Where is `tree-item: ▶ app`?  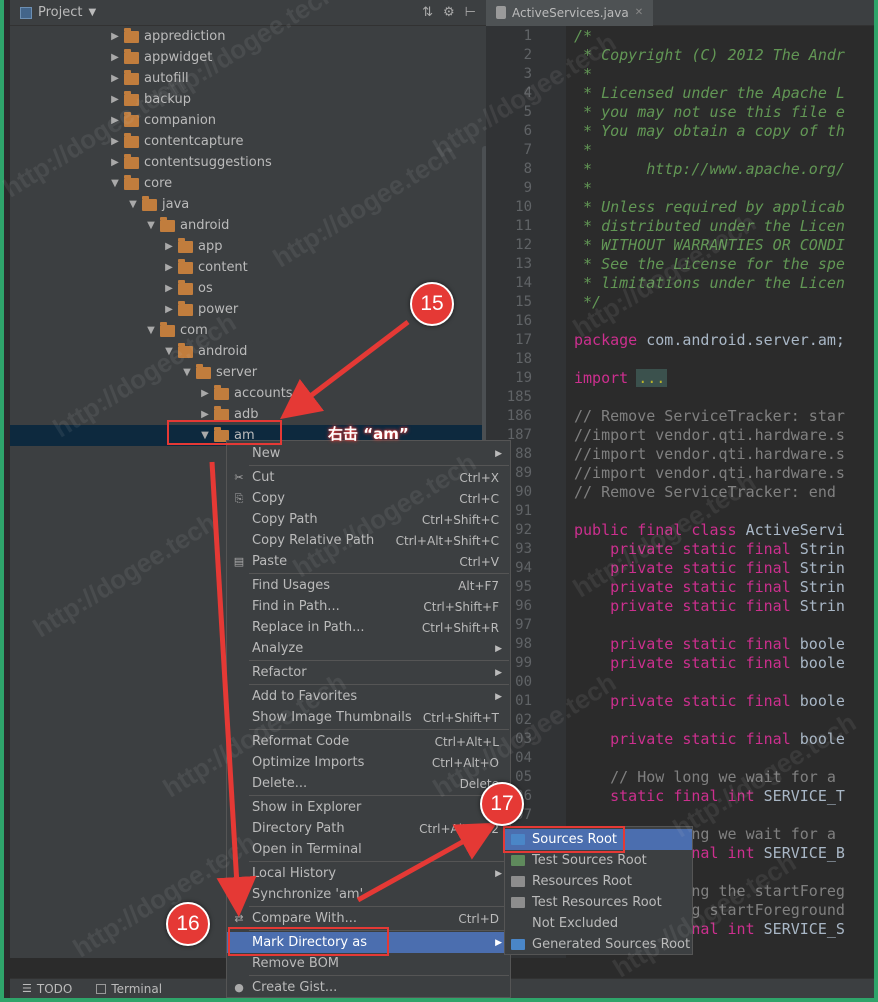
tree-item: ▶ app is located at coordinates (191, 246).